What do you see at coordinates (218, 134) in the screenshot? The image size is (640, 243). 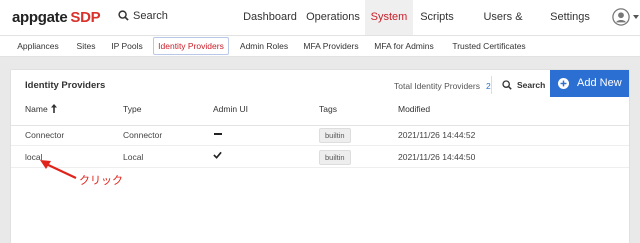 I see `dash-icon` at bounding box center [218, 134].